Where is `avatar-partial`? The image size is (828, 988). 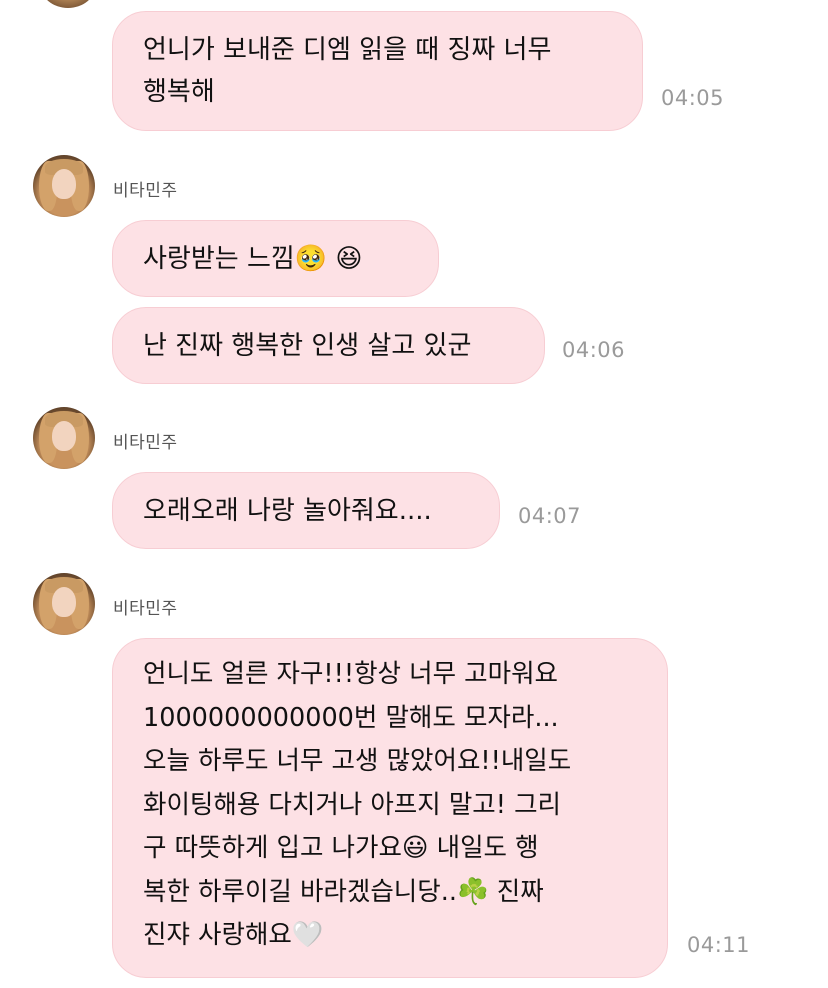 avatar-partial is located at coordinates (68, 4).